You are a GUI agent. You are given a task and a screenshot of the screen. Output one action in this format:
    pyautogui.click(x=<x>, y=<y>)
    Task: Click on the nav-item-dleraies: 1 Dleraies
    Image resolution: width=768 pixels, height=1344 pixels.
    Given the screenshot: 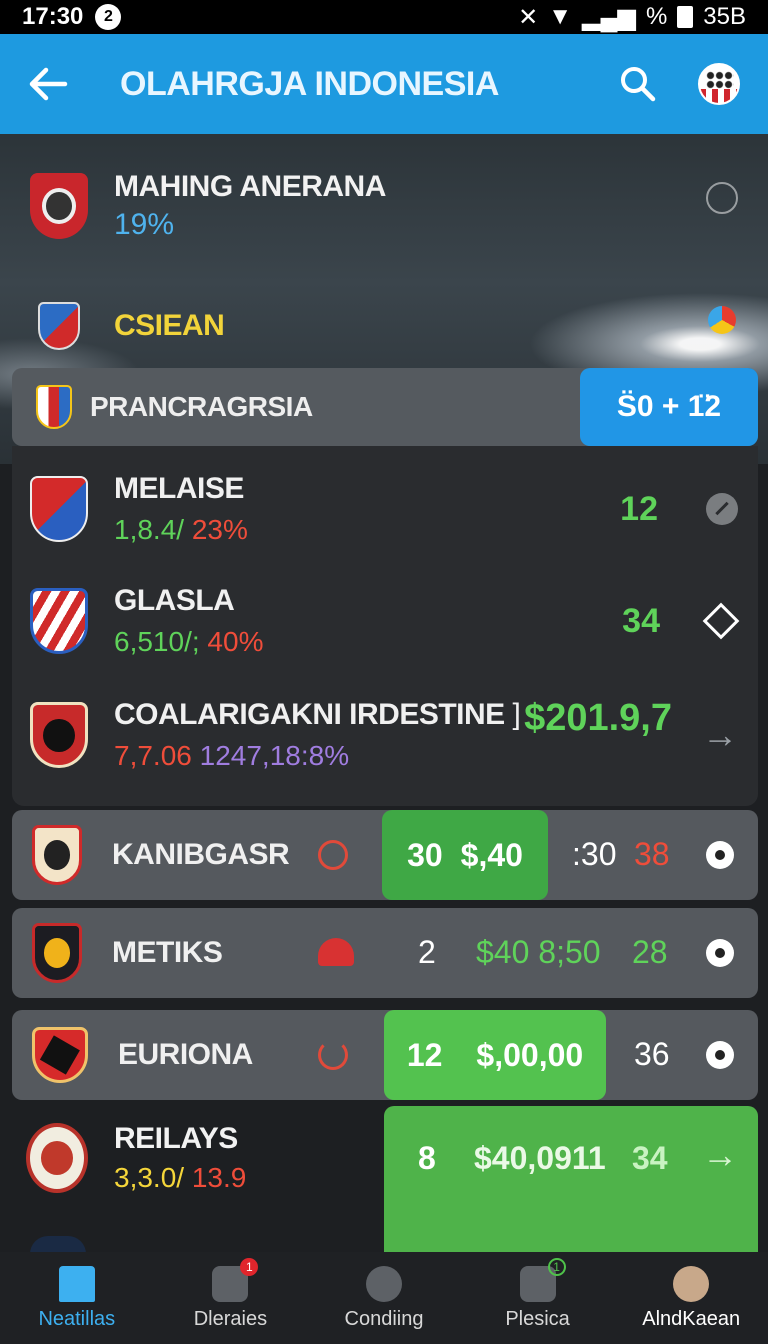 What is the action you would take?
    pyautogui.click(x=231, y=1298)
    